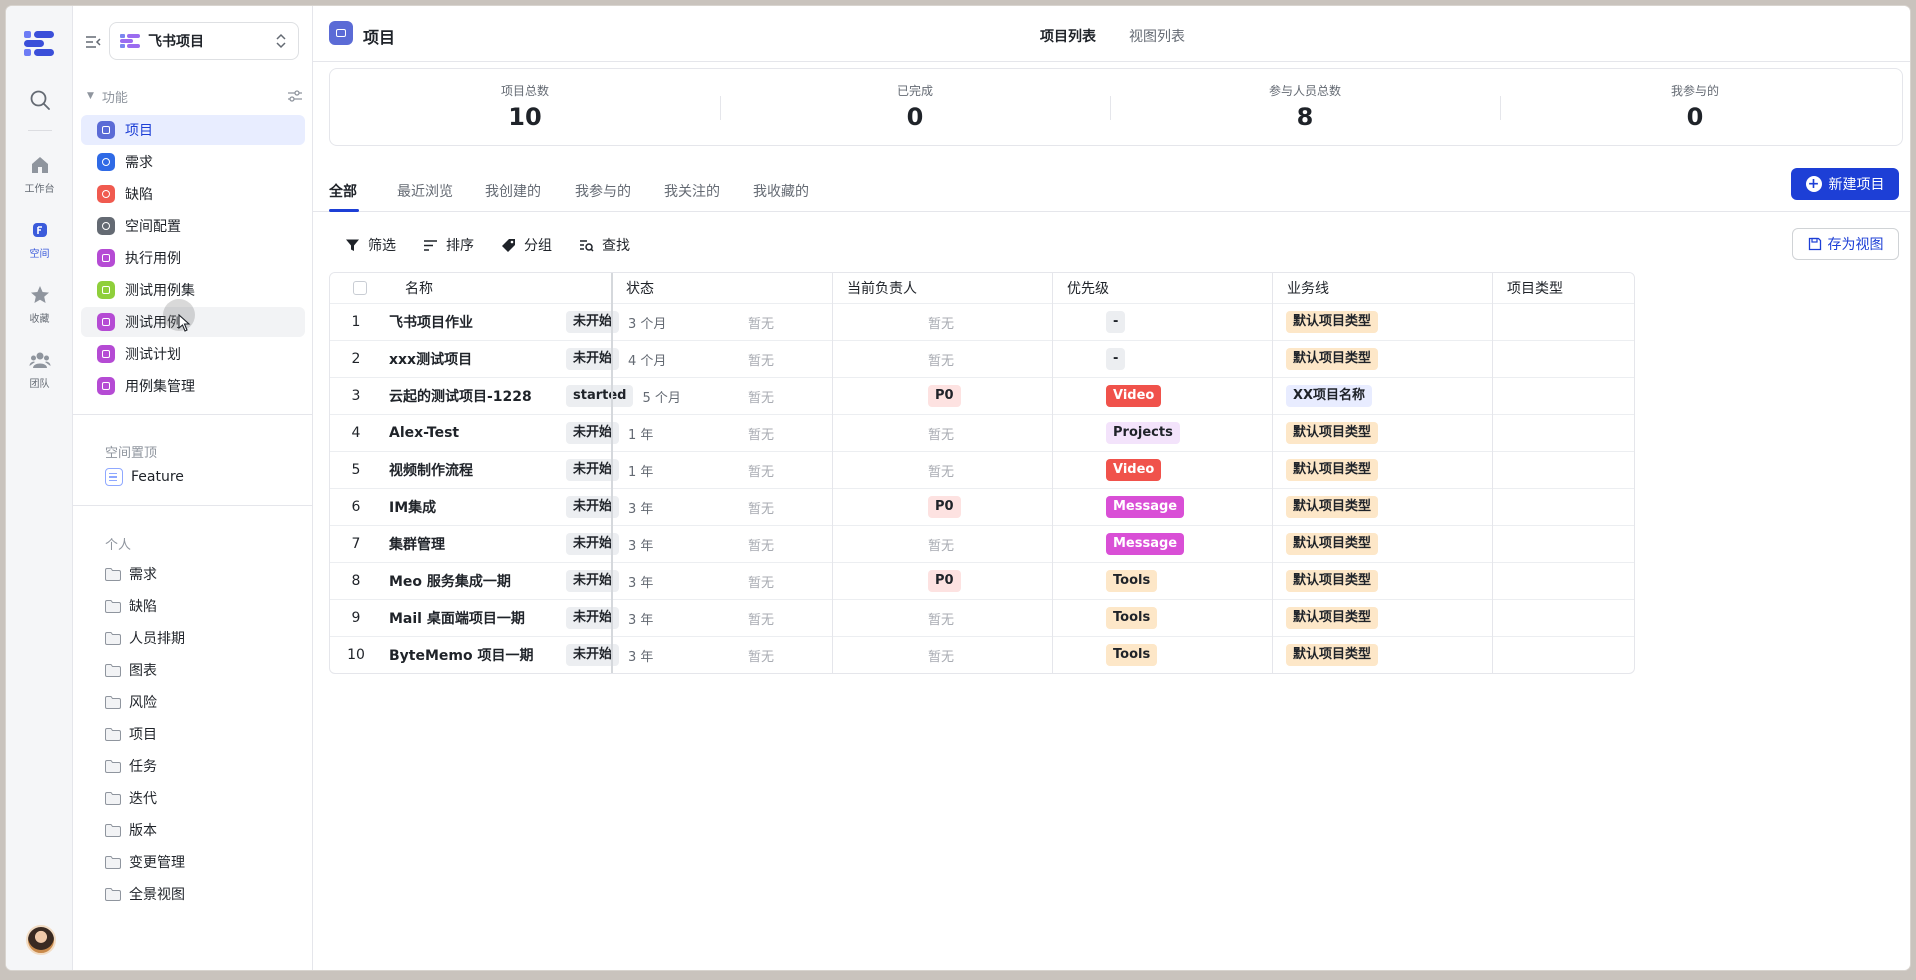 The width and height of the screenshot is (1916, 980). I want to click on project-name: 云起的测试项目-1228, so click(460, 396).